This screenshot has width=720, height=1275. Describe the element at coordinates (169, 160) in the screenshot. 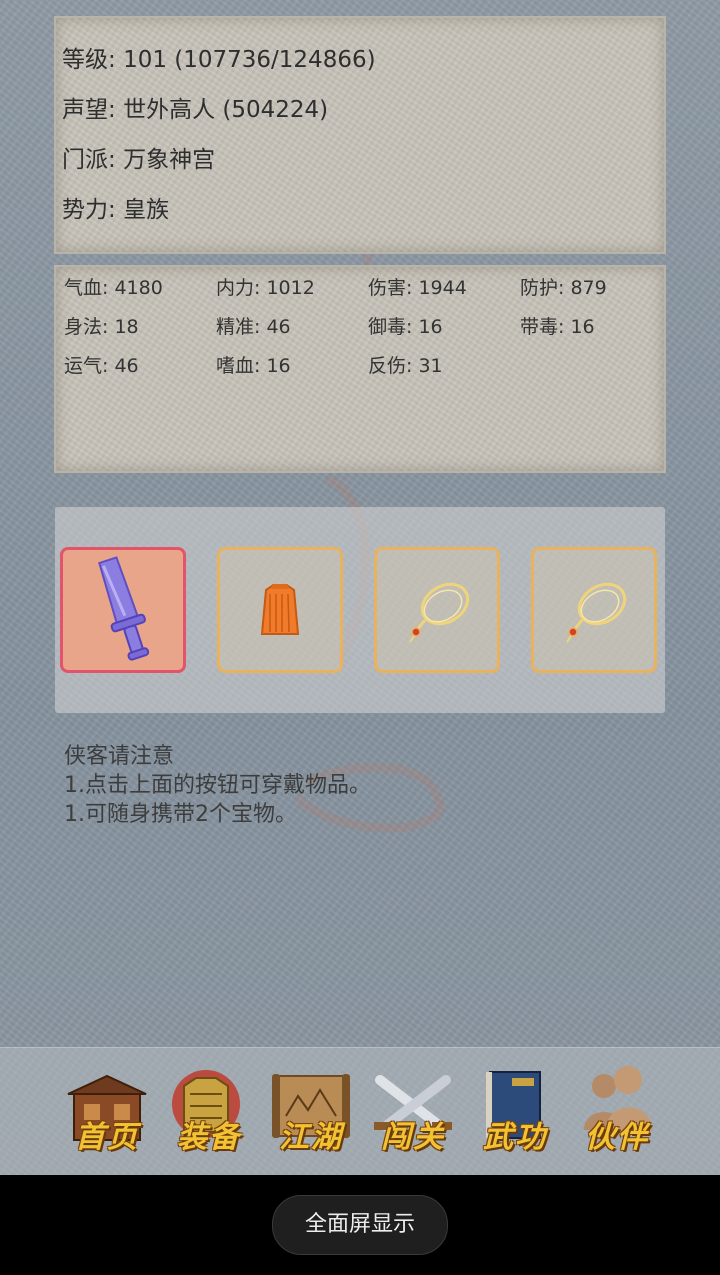

I see `sect-value: 万象神宫` at that location.